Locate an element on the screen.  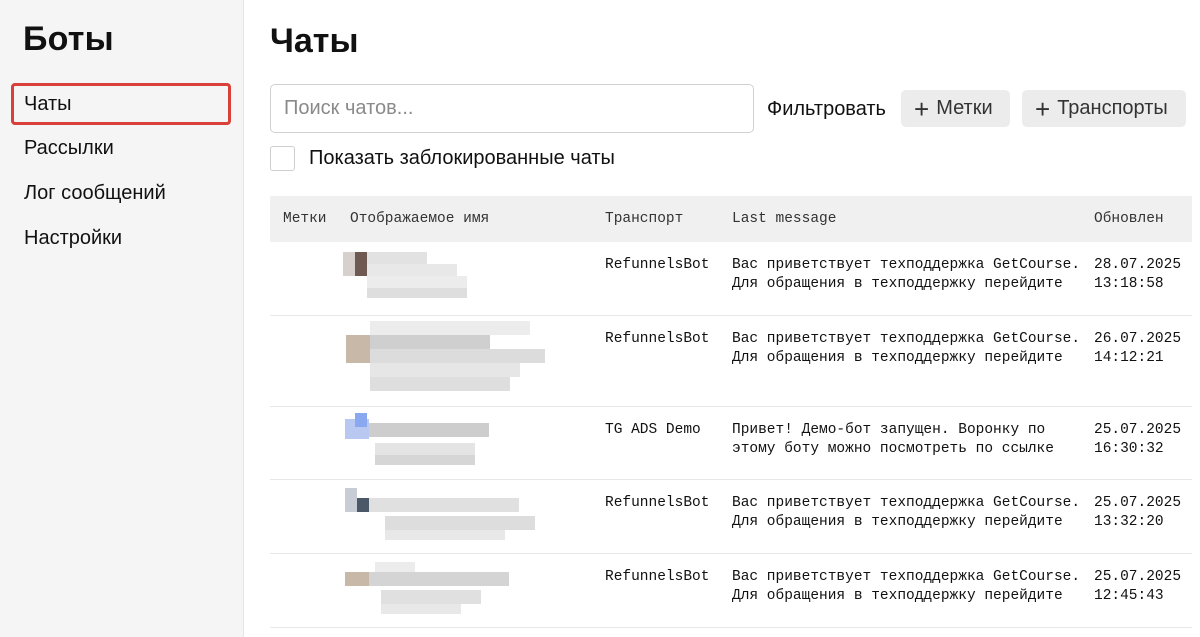
updated-time: 16:30:32 is located at coordinates (1129, 449).